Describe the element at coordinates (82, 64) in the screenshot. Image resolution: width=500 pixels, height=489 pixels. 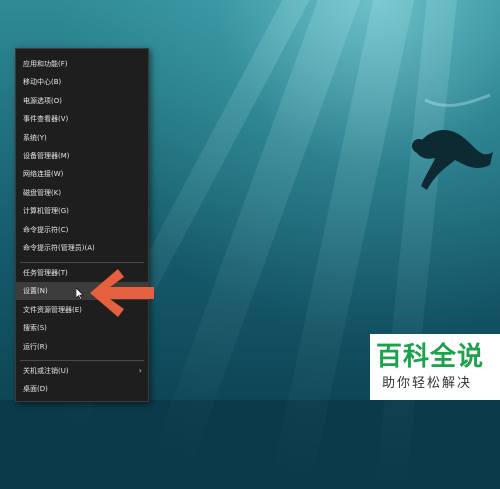
I see `menu-item: 应用和功能(F)` at that location.